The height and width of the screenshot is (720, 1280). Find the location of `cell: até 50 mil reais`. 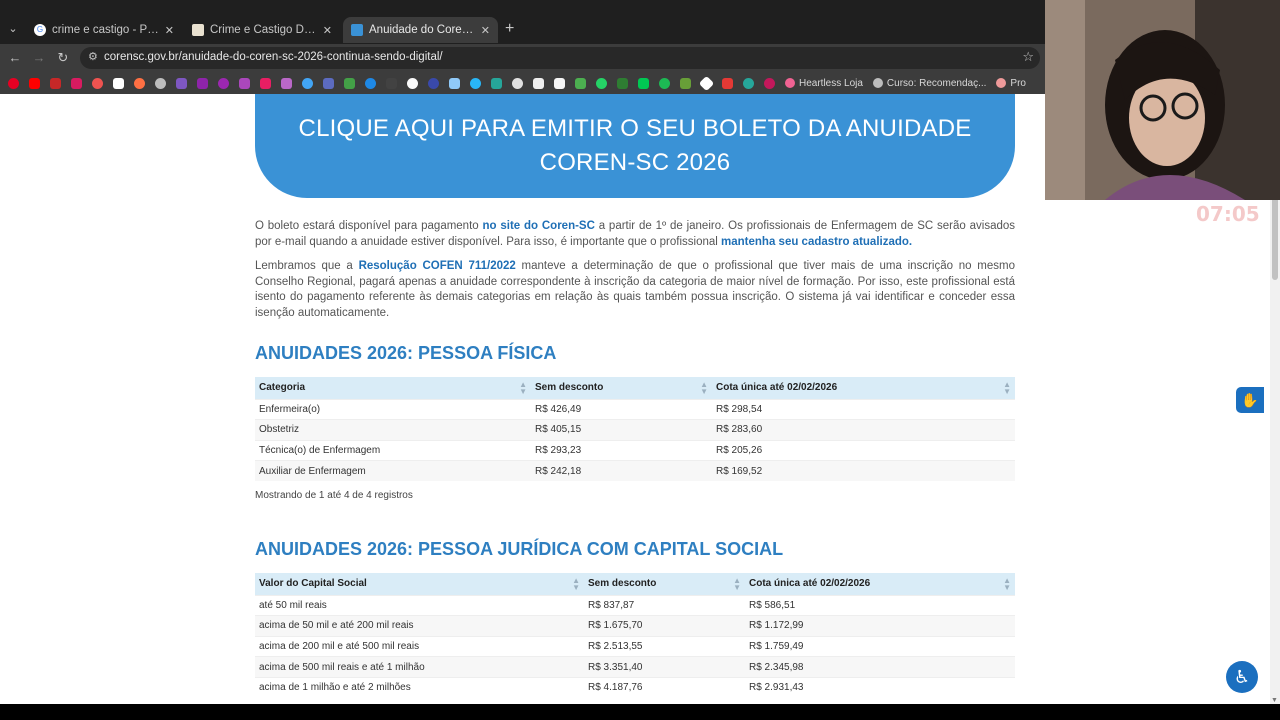

cell: até 50 mil reais is located at coordinates (419, 605).